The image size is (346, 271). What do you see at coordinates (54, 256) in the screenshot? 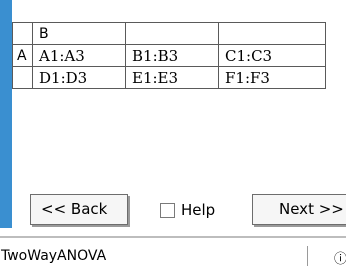
I see `status-title: TwoWayANOVA` at bounding box center [54, 256].